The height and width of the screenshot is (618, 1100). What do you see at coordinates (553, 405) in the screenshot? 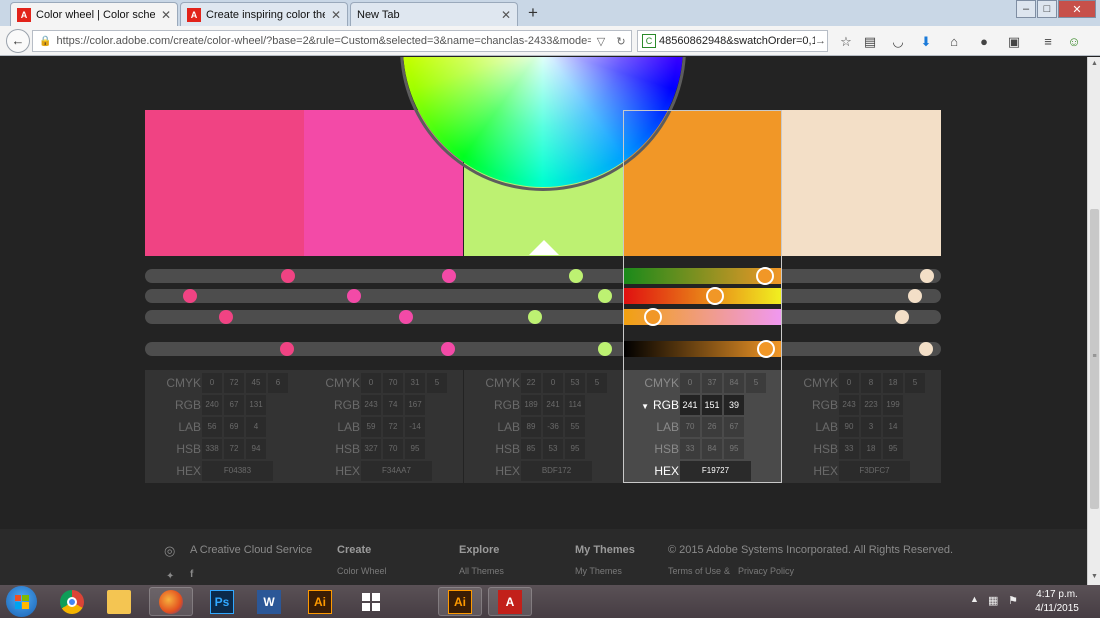
I see `rgb-g: 241` at bounding box center [553, 405].